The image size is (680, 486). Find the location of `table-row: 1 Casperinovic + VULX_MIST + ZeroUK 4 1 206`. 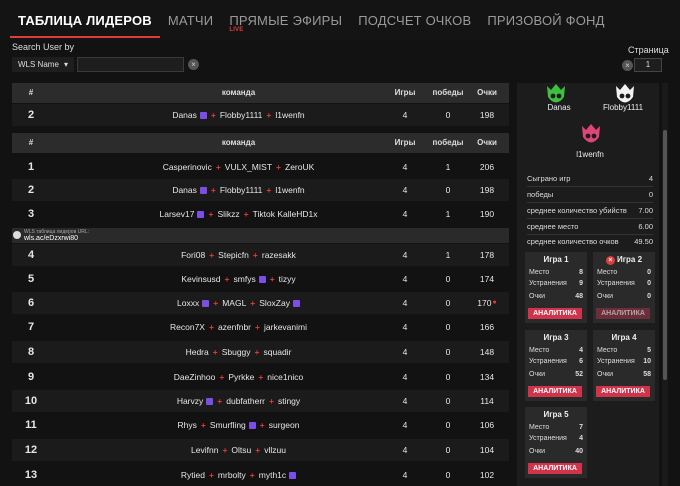

table-row: 1 Casperinovic + VULX_MIST + ZeroUK 4 1 206 is located at coordinates (260, 167).